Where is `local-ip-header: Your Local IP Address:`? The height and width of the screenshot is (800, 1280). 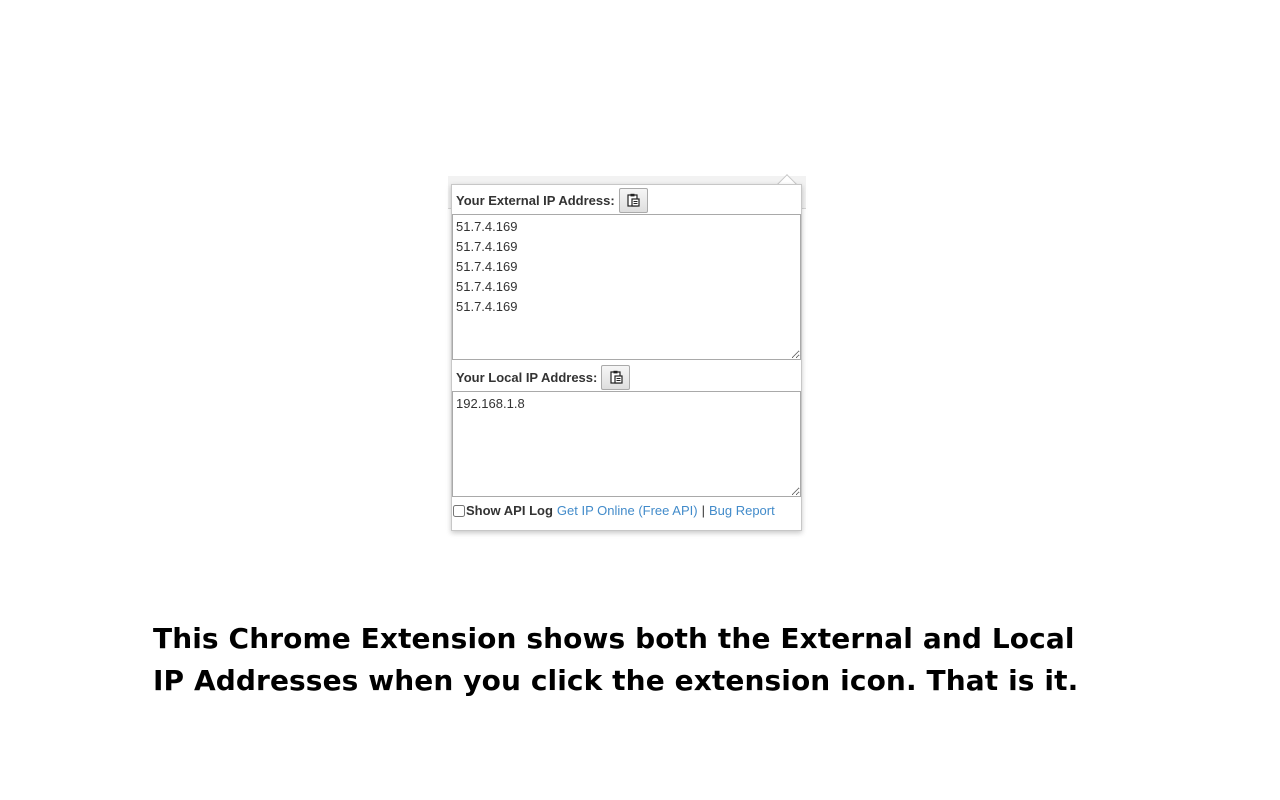 local-ip-header: Your Local IP Address: is located at coordinates (543, 377).